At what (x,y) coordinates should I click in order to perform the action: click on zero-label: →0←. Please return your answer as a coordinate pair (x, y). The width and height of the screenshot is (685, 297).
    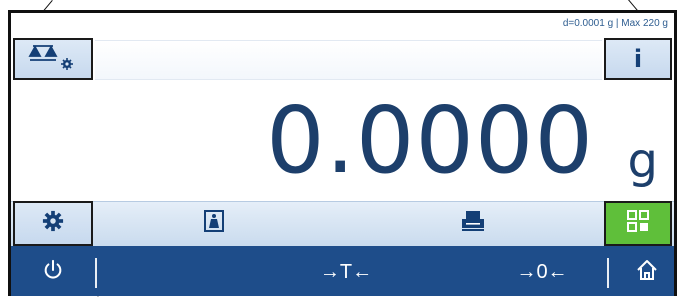
    Looking at the image, I should click on (542, 272).